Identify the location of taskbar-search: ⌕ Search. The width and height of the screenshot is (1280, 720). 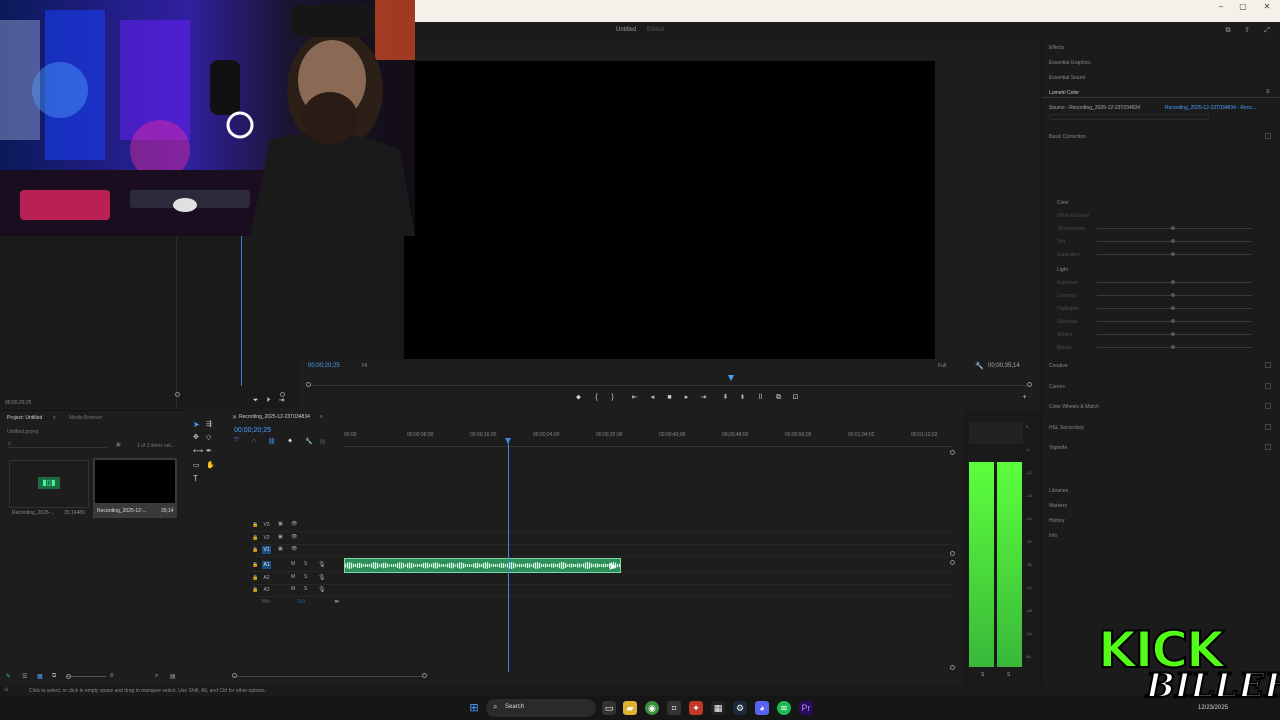
(541, 708).